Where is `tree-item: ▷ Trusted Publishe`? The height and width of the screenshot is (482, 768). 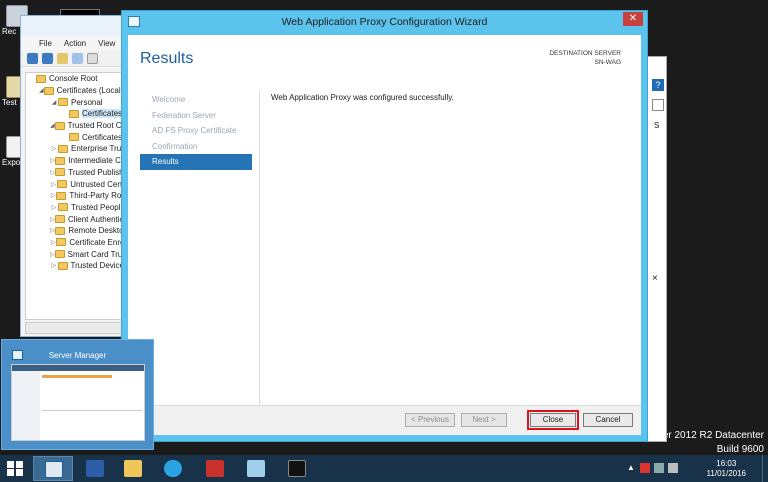
tree-item: ▷ Trusted Publishe is located at coordinates (77, 173).